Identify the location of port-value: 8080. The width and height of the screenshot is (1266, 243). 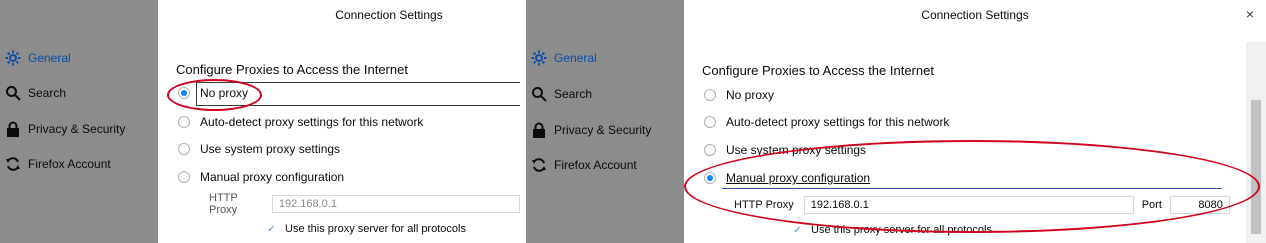
(1210, 205).